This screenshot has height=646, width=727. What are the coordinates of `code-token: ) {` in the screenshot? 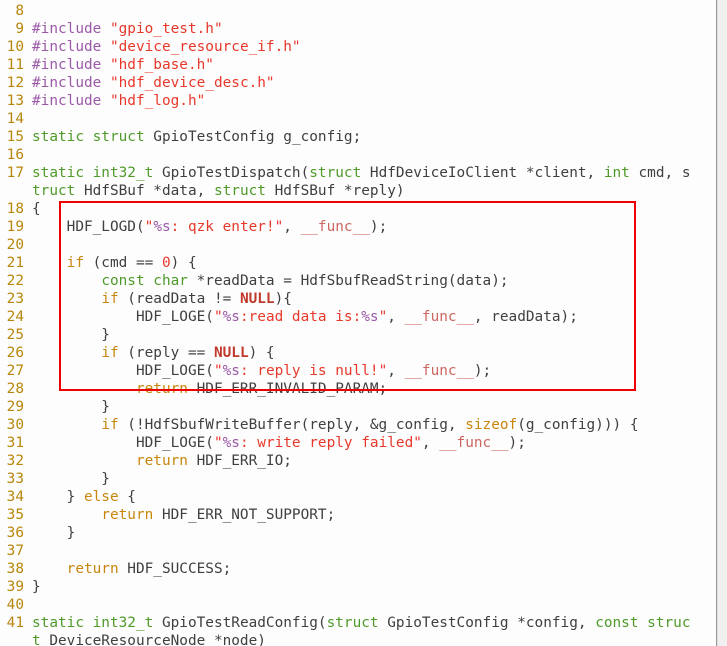 It's located at (261, 353).